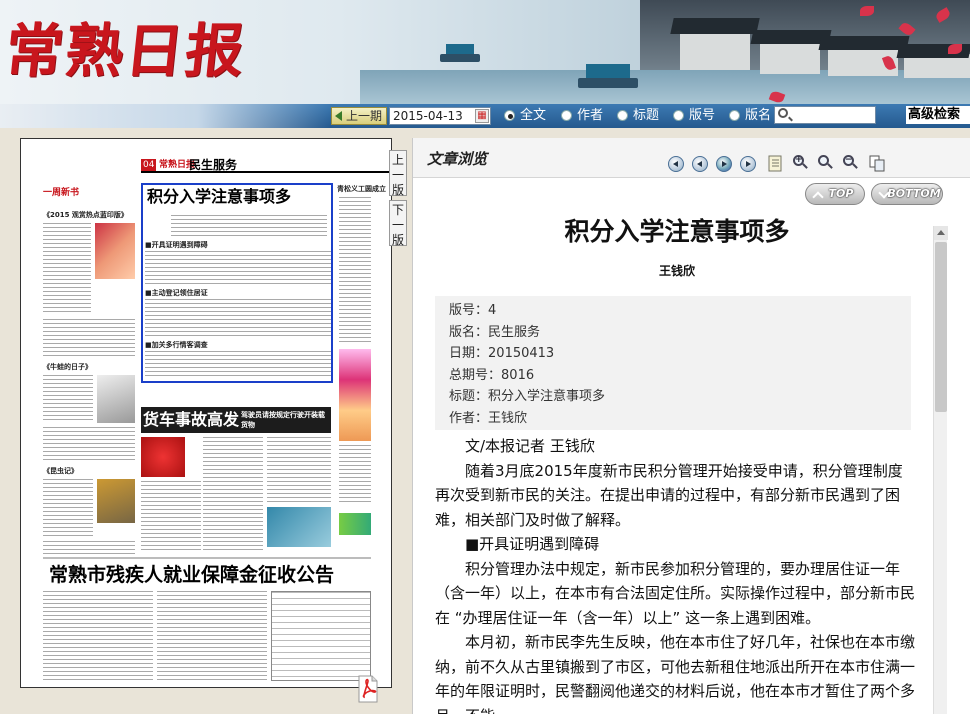 This screenshot has height=714, width=970. Describe the element at coordinates (835, 194) in the screenshot. I see `scroll-top-button: TOP` at that location.